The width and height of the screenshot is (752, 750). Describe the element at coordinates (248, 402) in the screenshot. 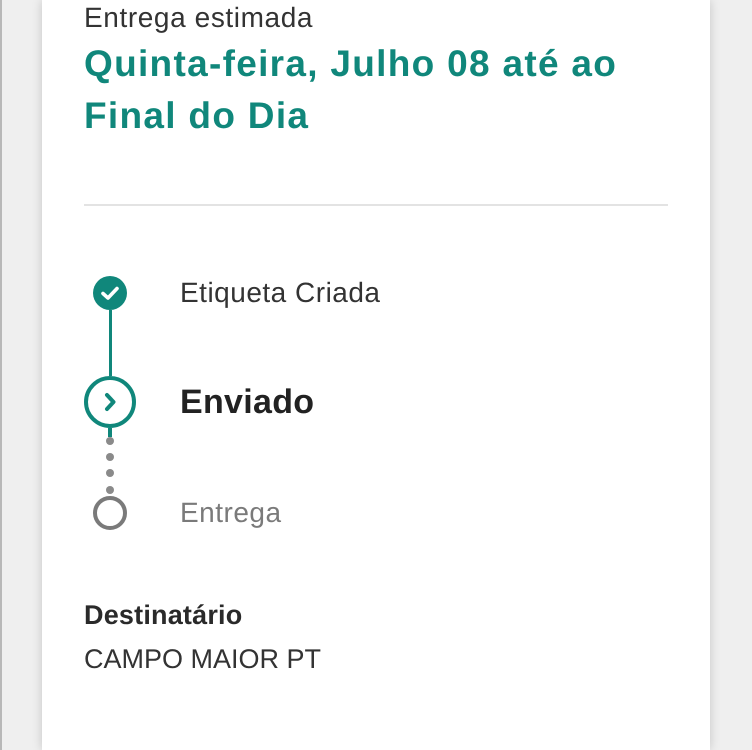

I see `step-label: Enviado` at that location.